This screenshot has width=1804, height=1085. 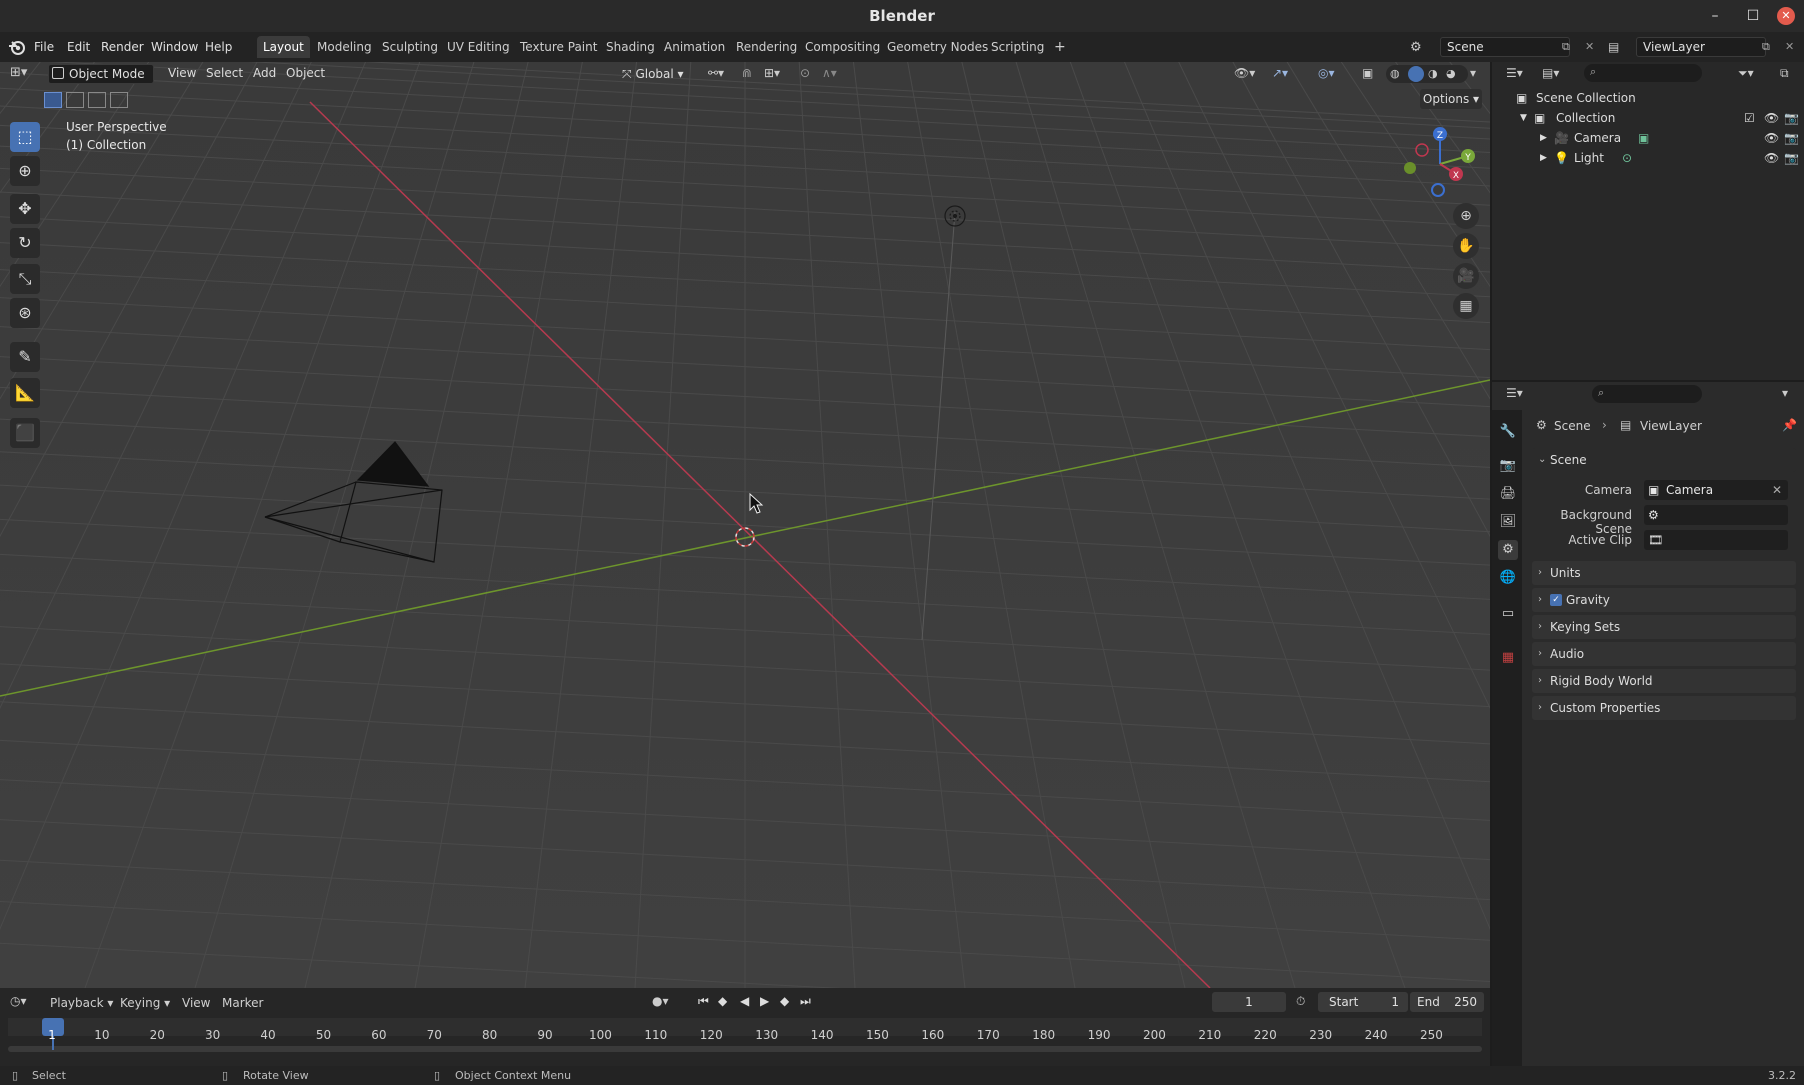 I want to click on tab-layout: Layout, so click(x=283, y=47).